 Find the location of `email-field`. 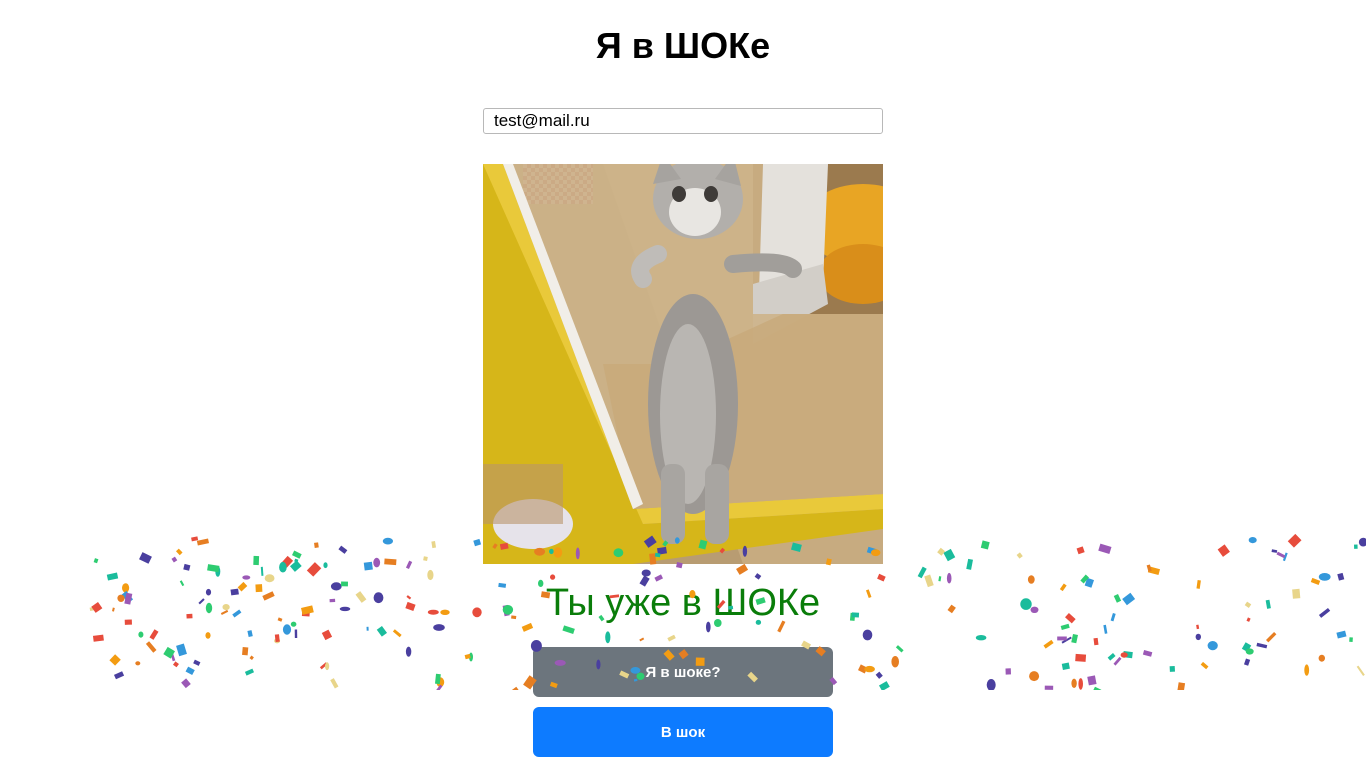

email-field is located at coordinates (683, 121).